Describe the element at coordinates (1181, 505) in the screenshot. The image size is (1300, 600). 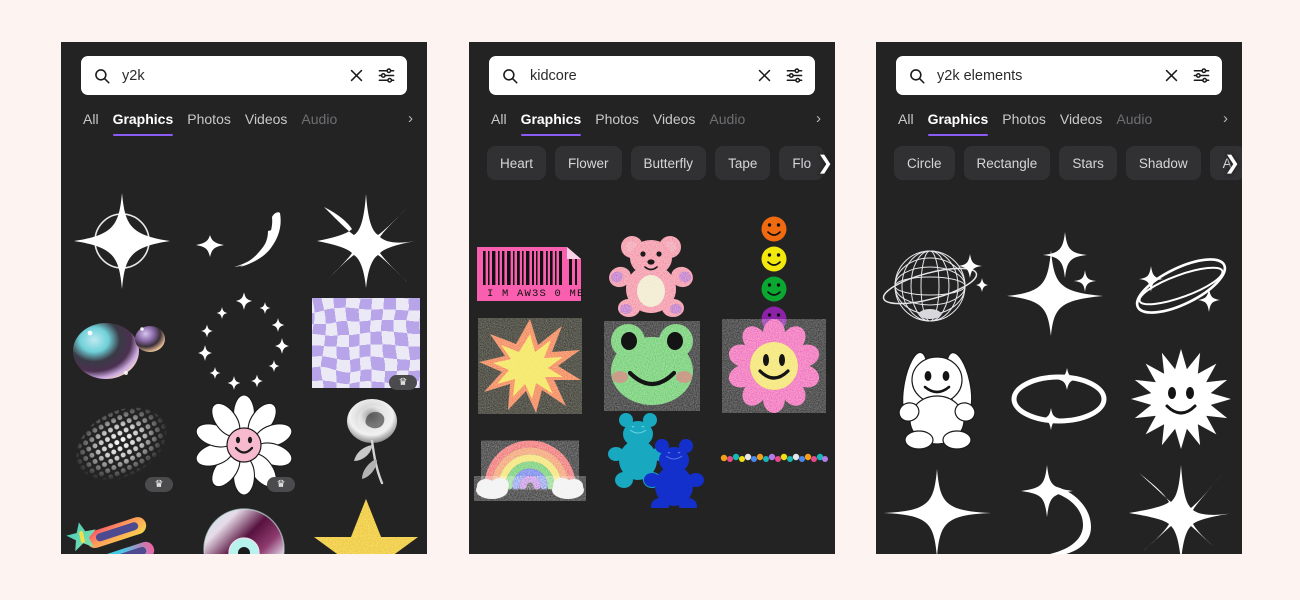
I see `result-eight-point-starburst` at that location.